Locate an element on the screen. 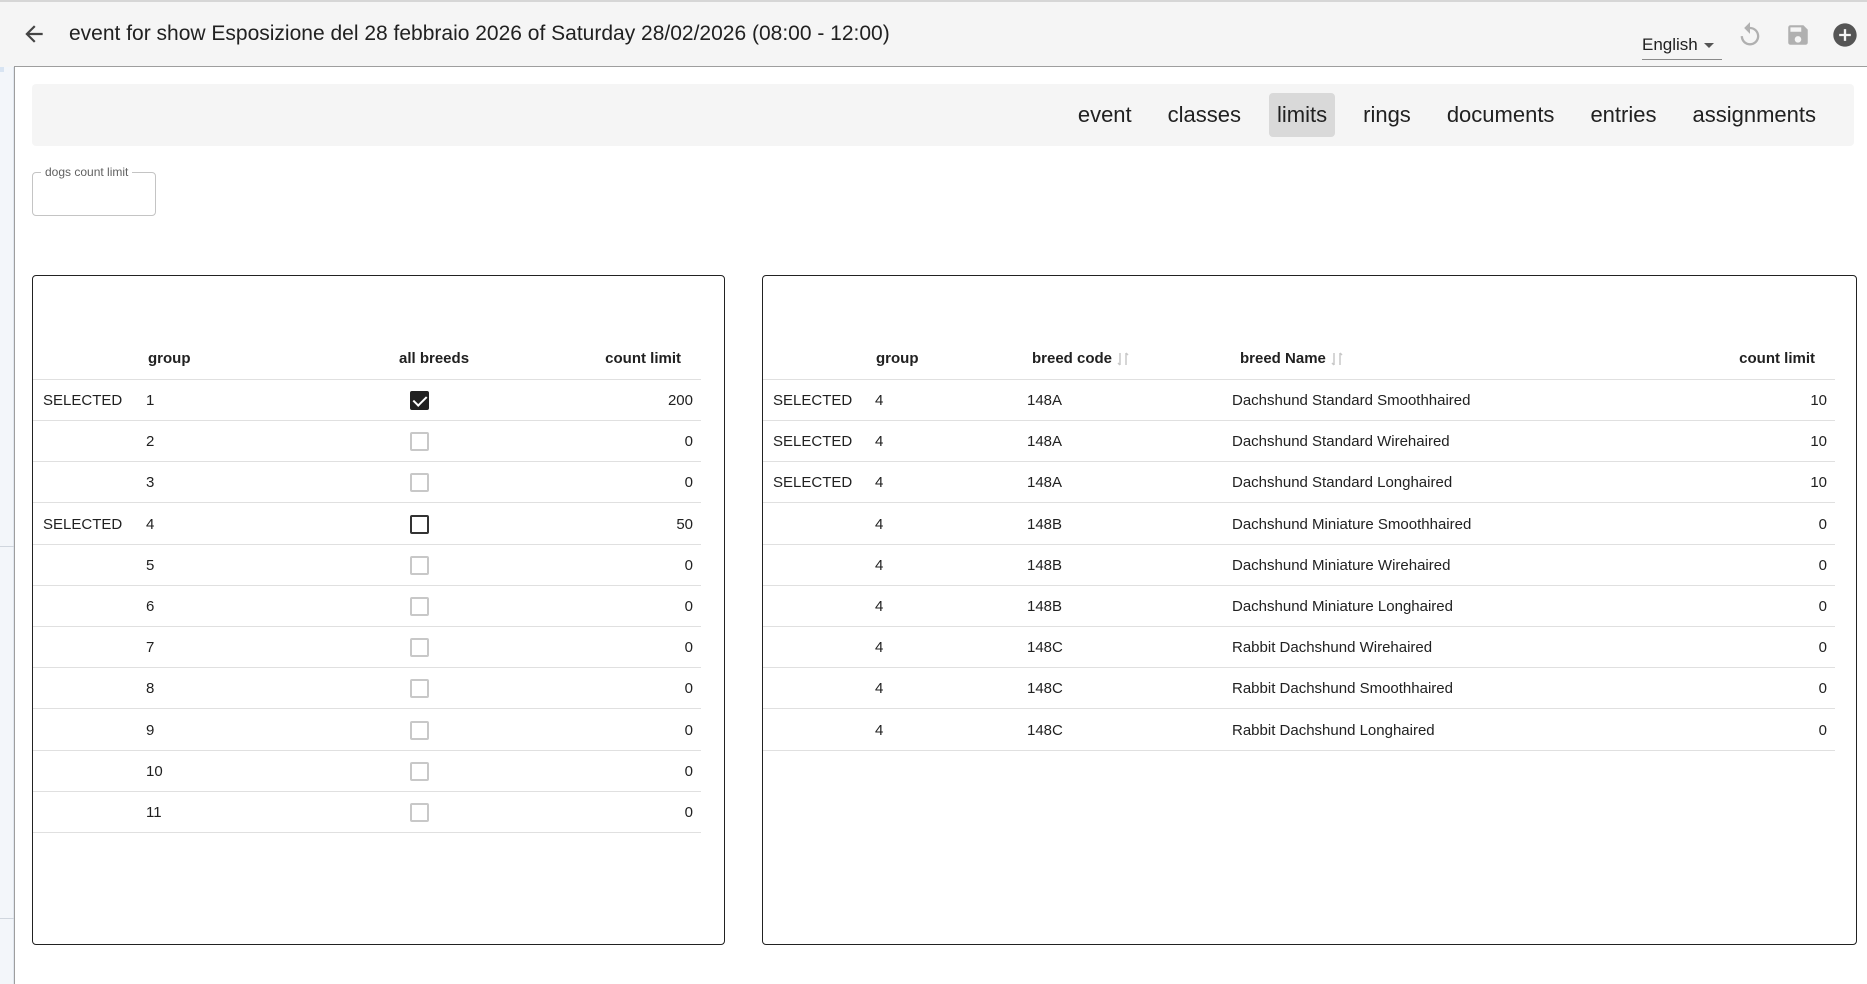  tab-limits: limits is located at coordinates (1302, 115).